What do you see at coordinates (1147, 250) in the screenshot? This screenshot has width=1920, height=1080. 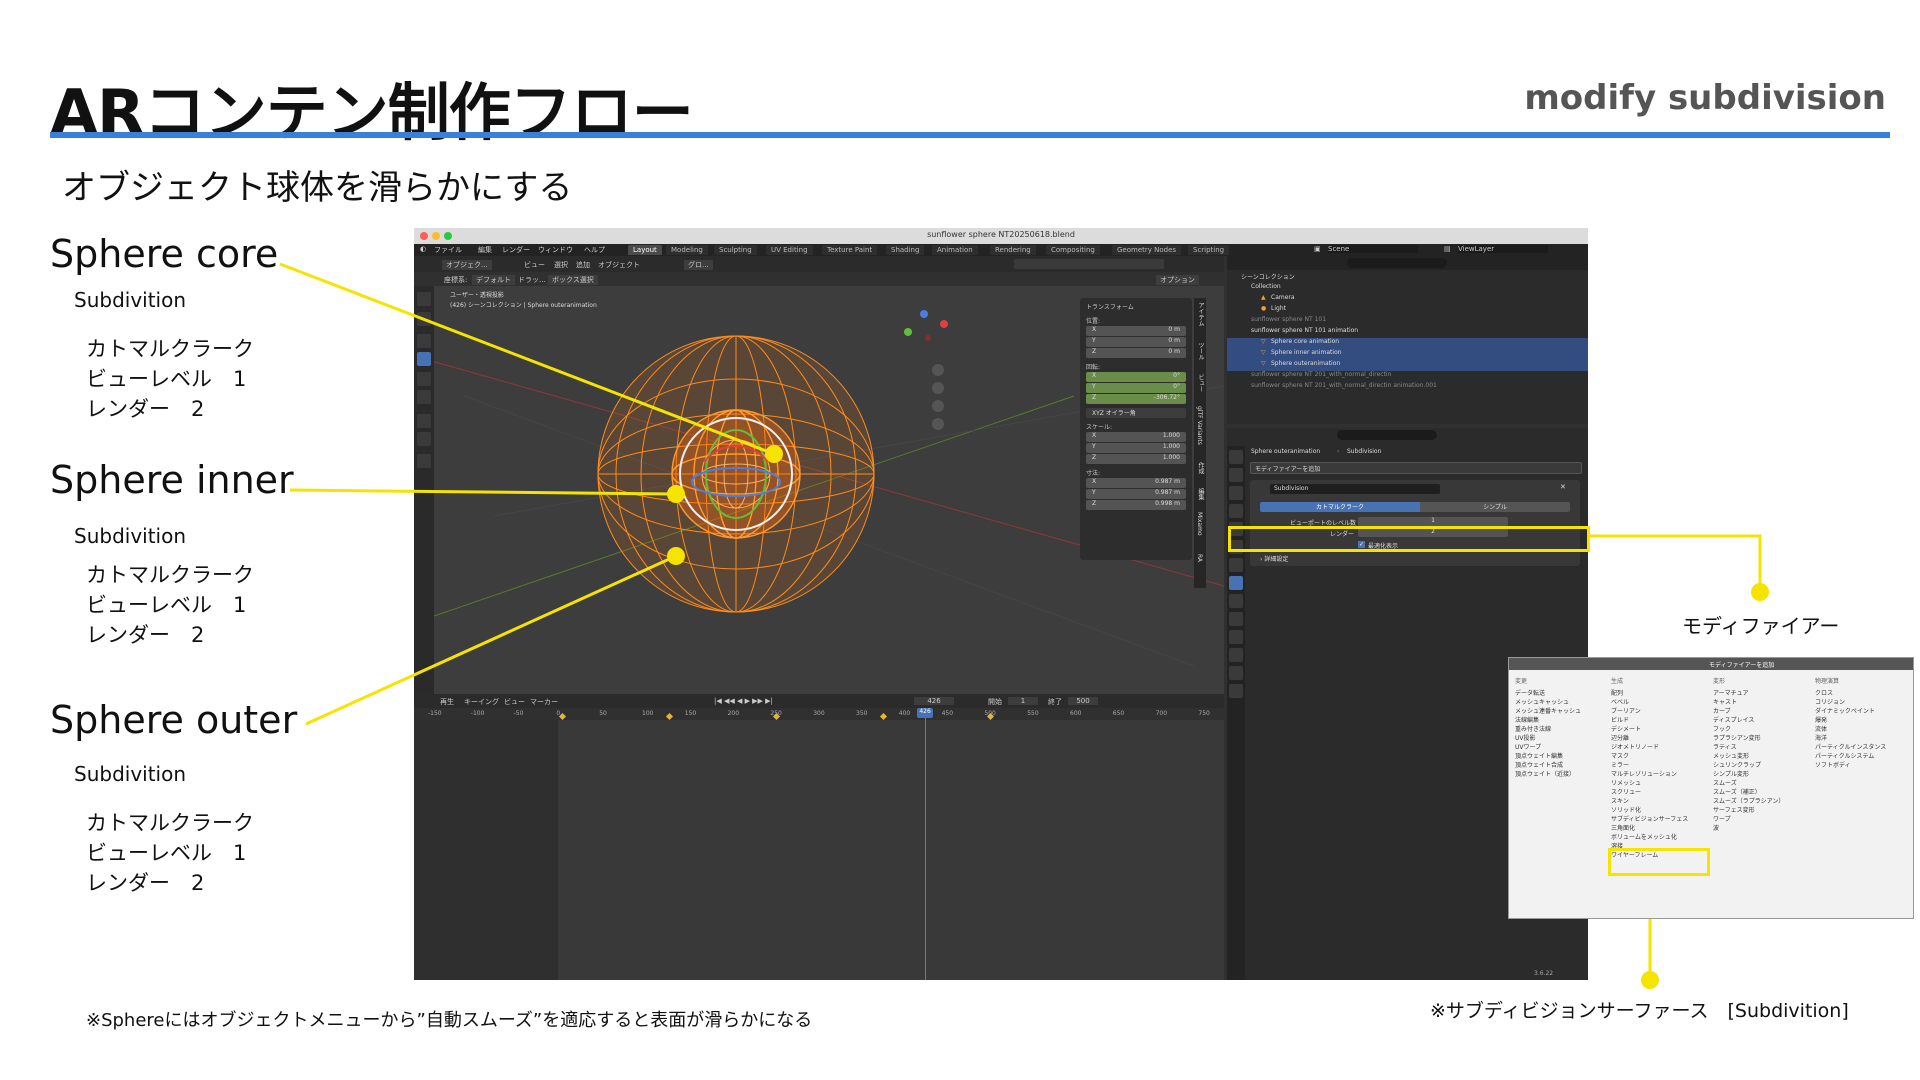 I see `tab-geometry-nodes: Geometry Nodes` at bounding box center [1147, 250].